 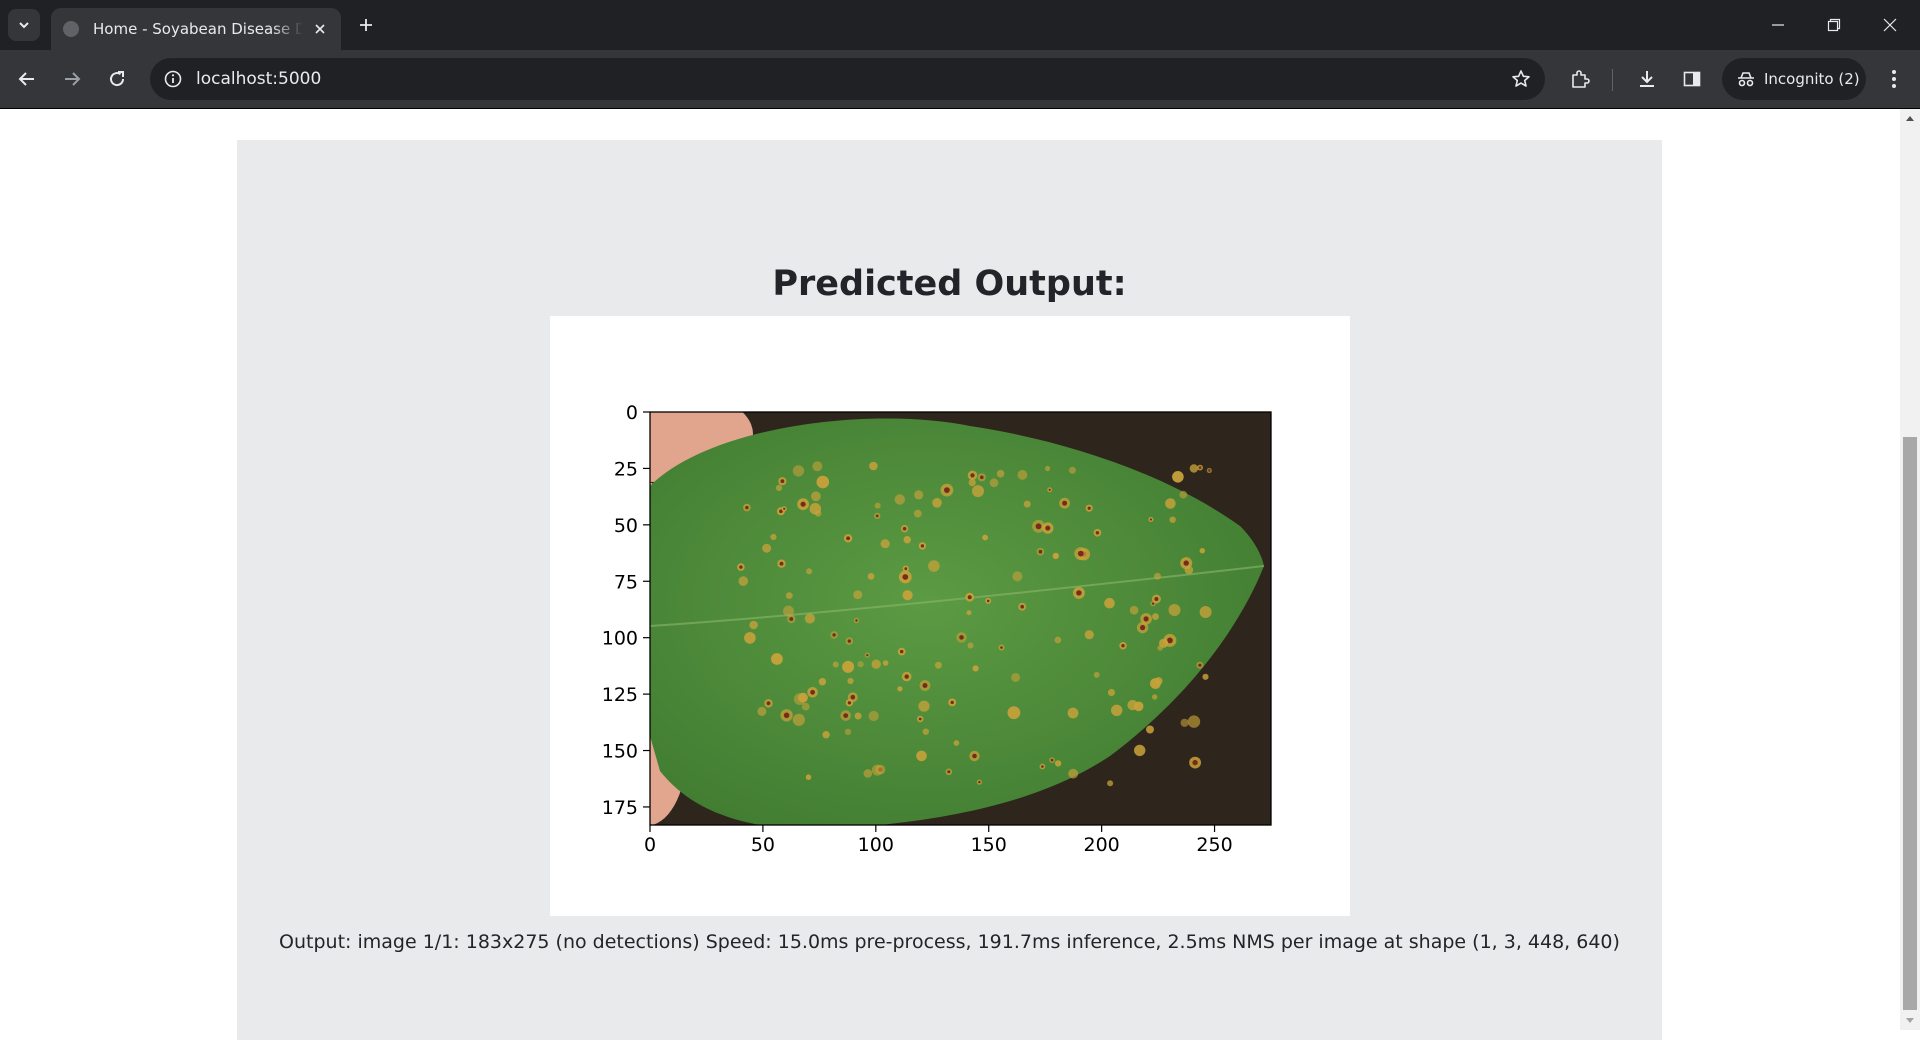 What do you see at coordinates (366, 25) in the screenshot?
I see `new-tab-button` at bounding box center [366, 25].